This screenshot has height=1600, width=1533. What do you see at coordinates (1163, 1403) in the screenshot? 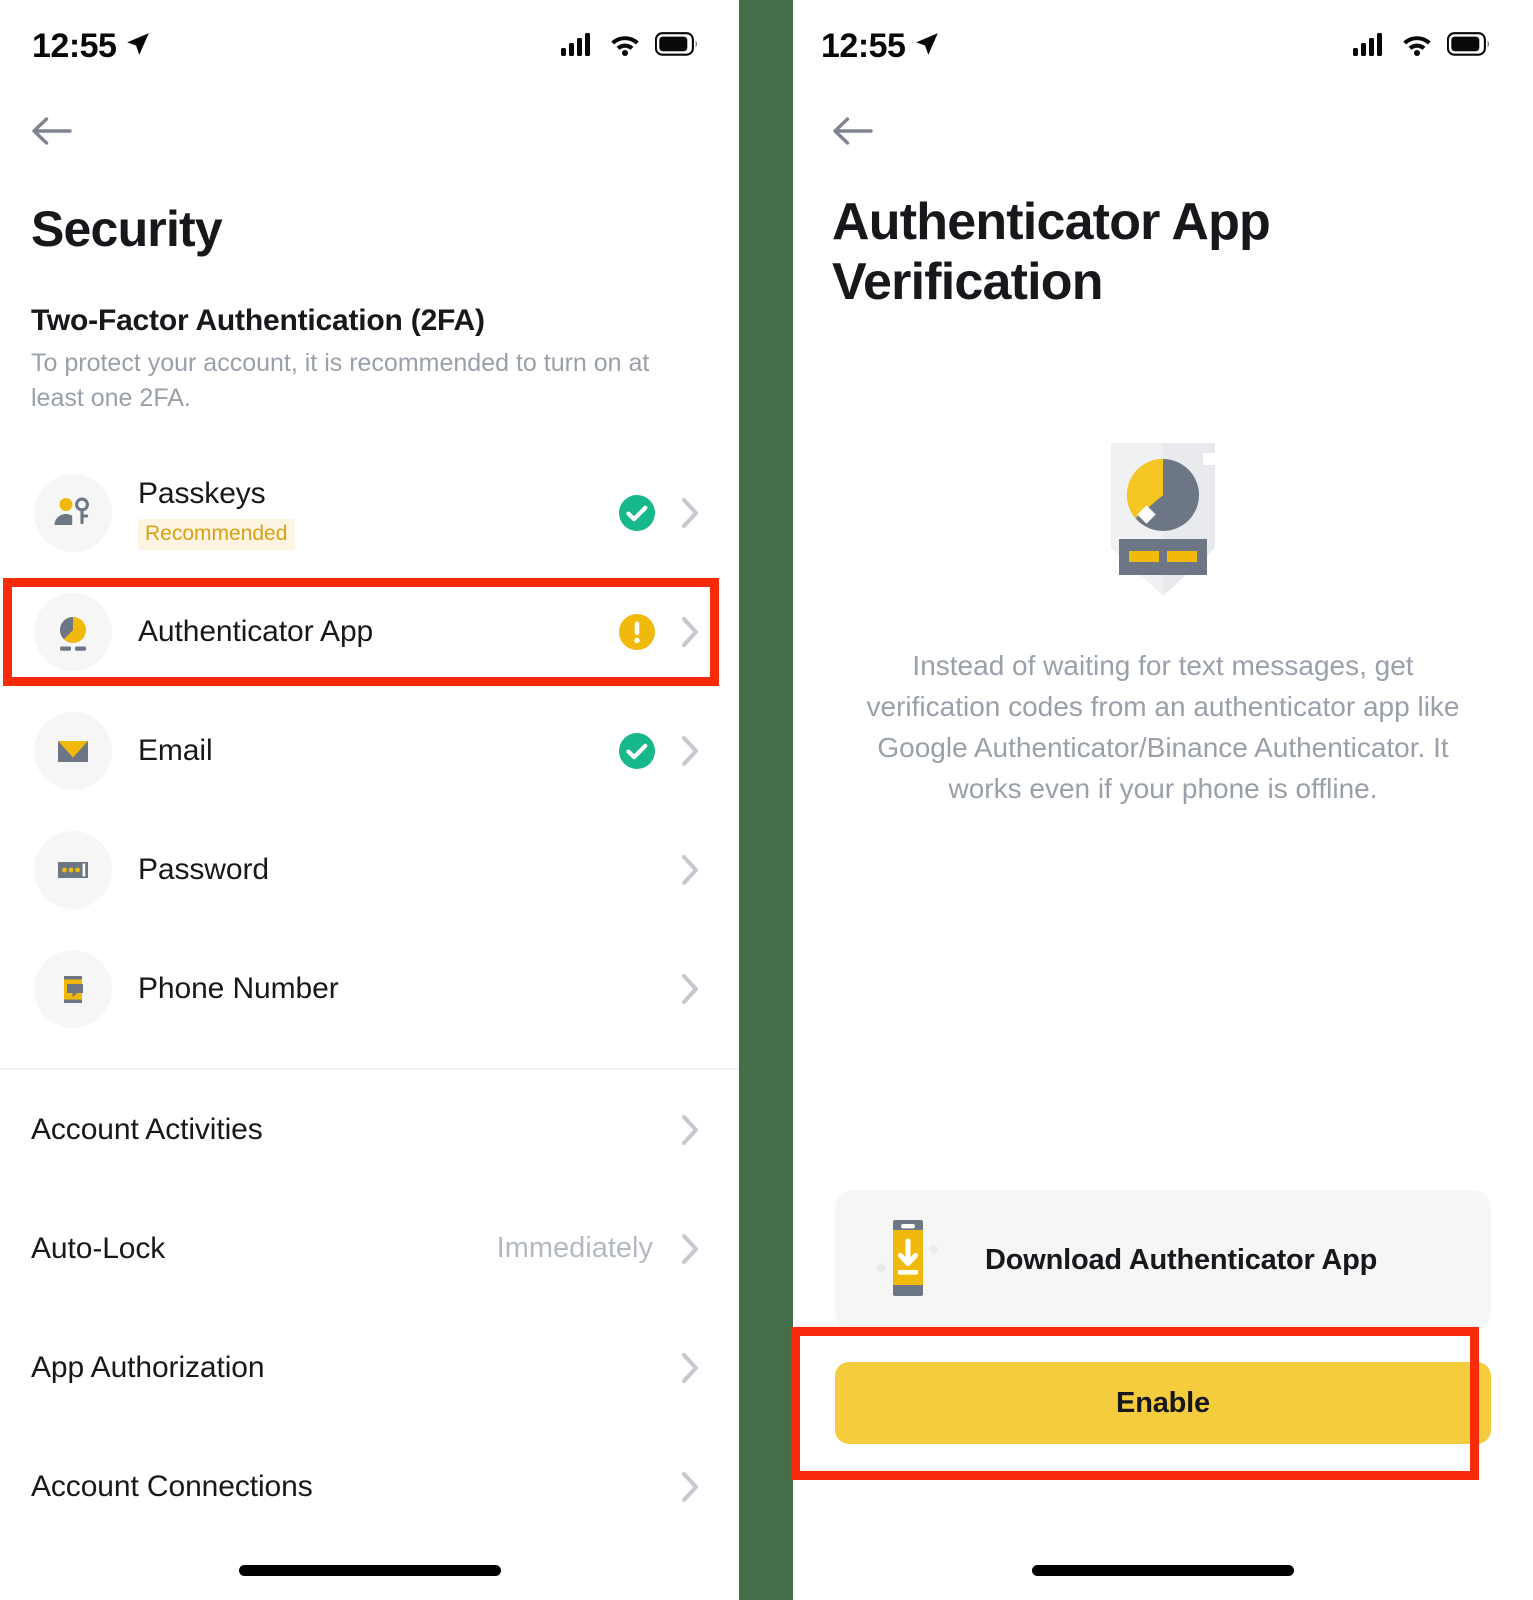
I see `enable-button: Enable` at bounding box center [1163, 1403].